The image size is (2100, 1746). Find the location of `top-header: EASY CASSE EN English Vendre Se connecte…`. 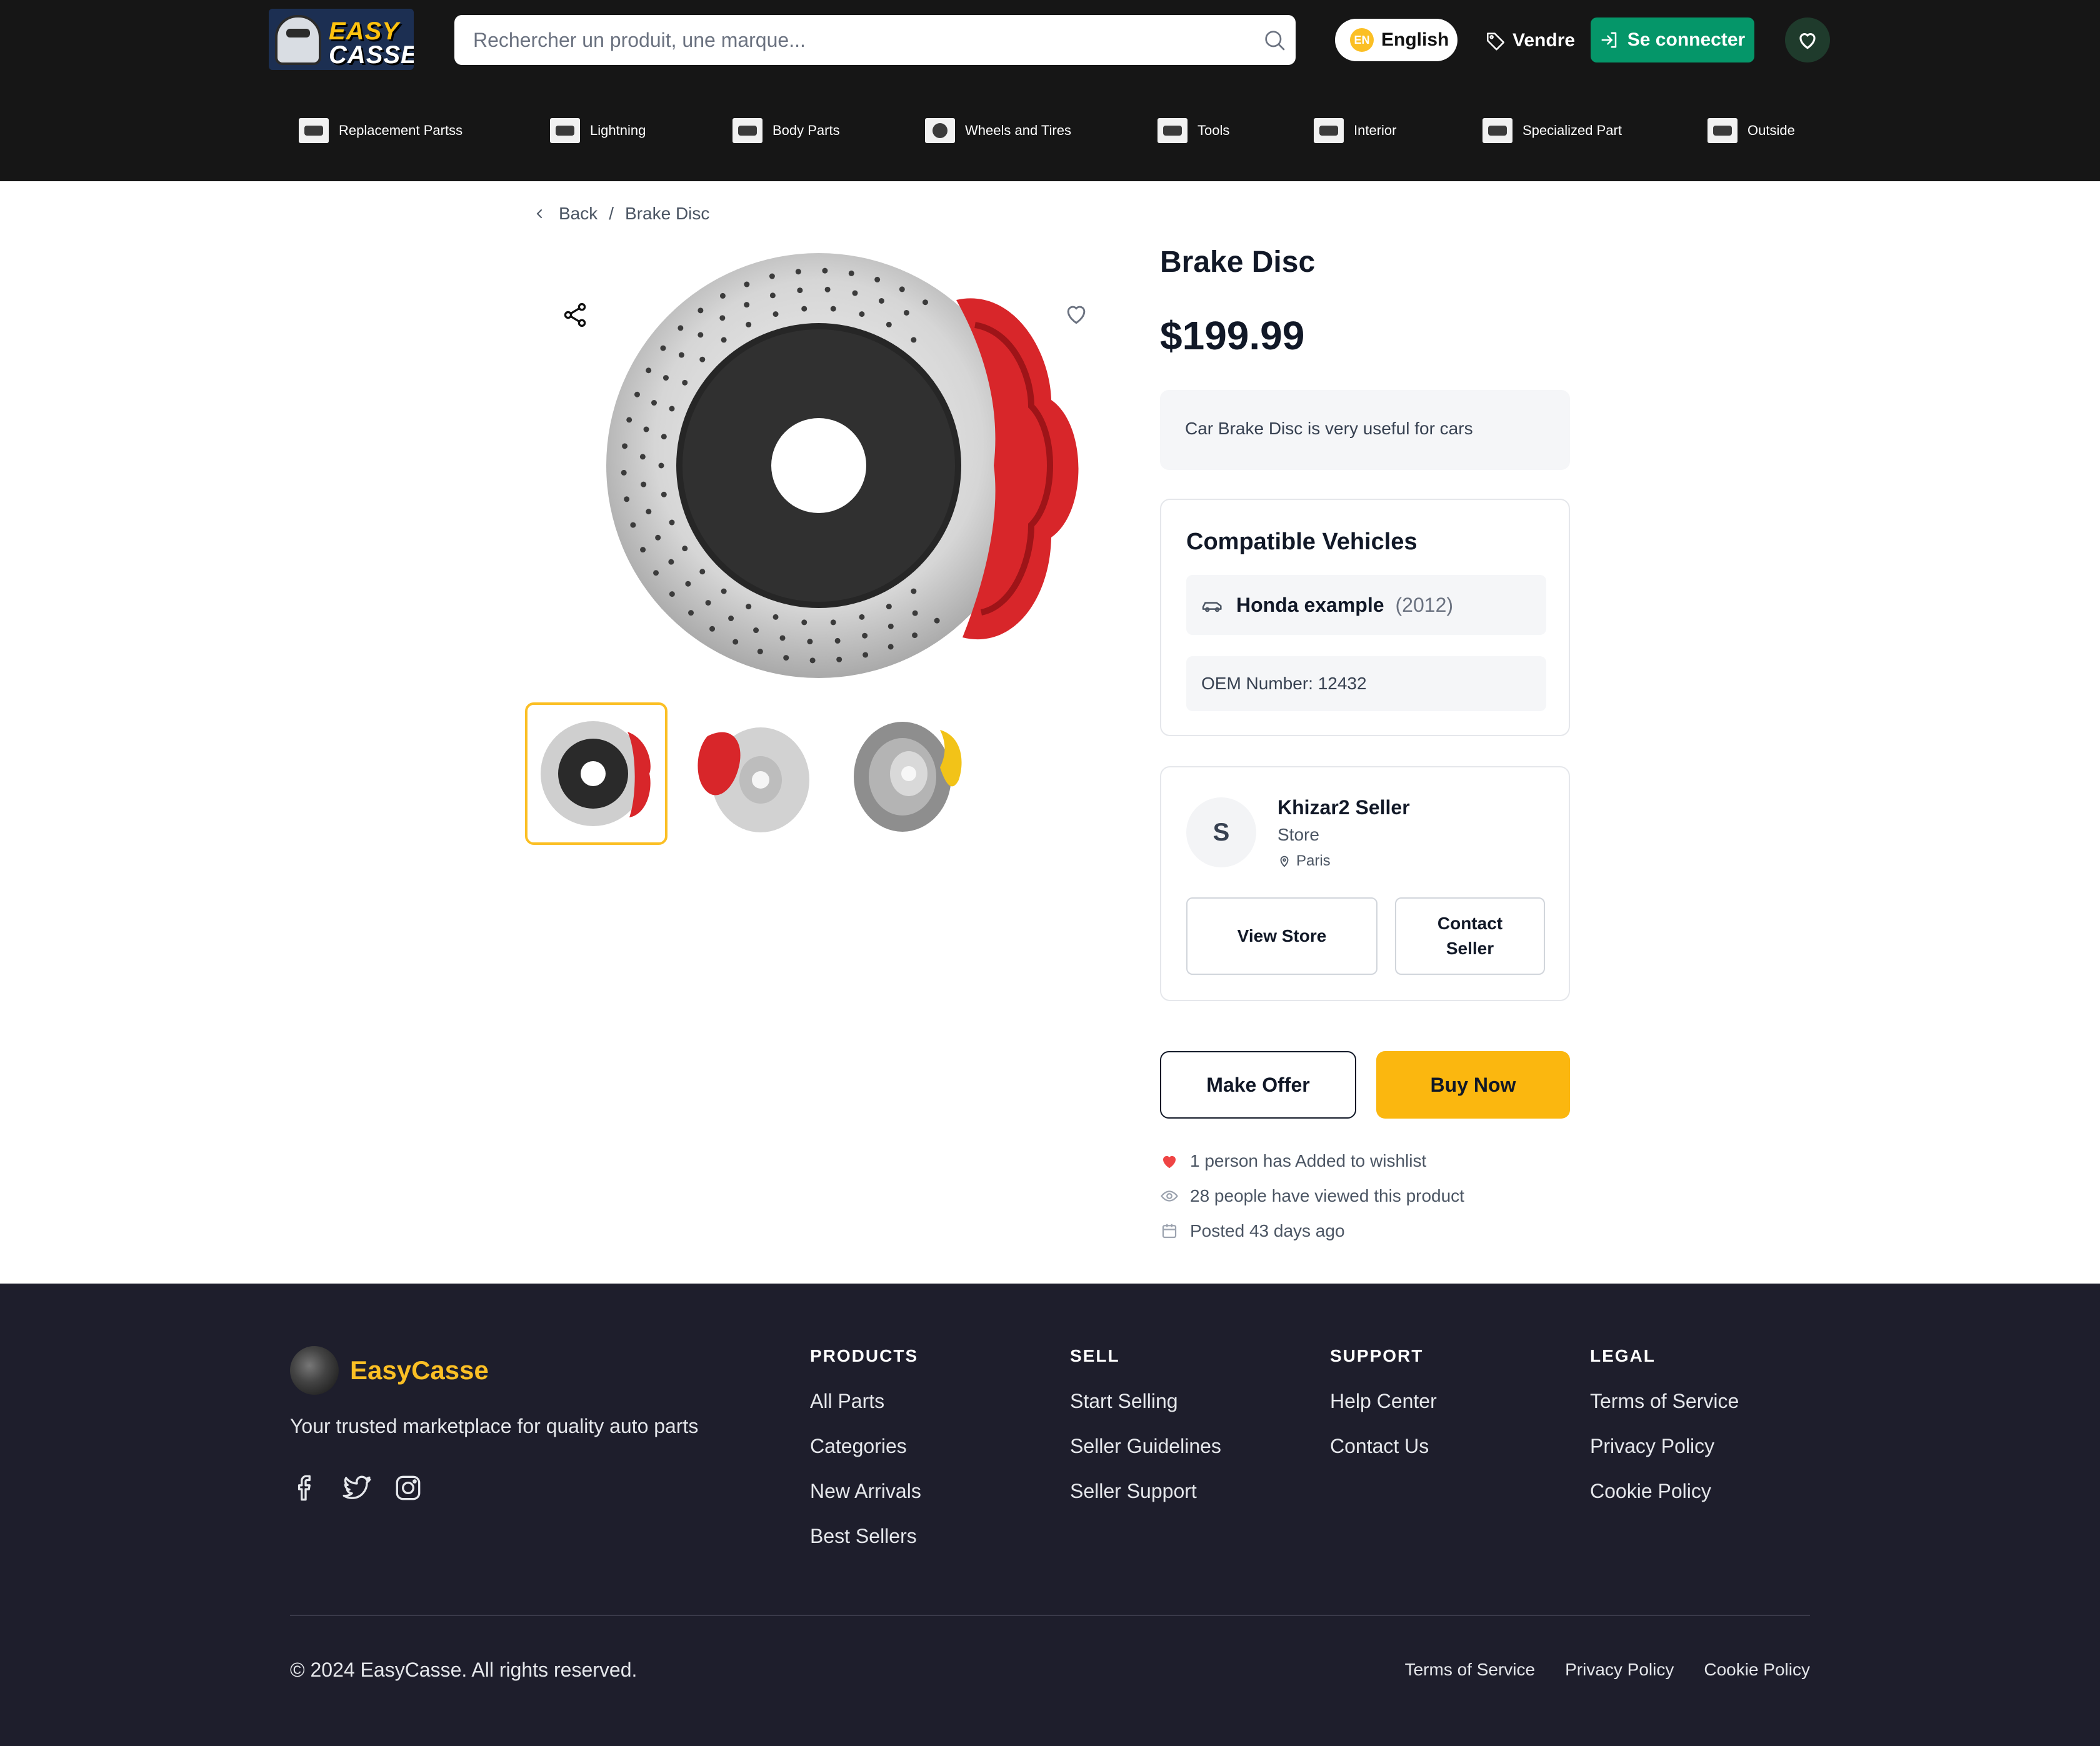

top-header: EASY CASSE EN English Vendre Se connecte… is located at coordinates (1050, 90).